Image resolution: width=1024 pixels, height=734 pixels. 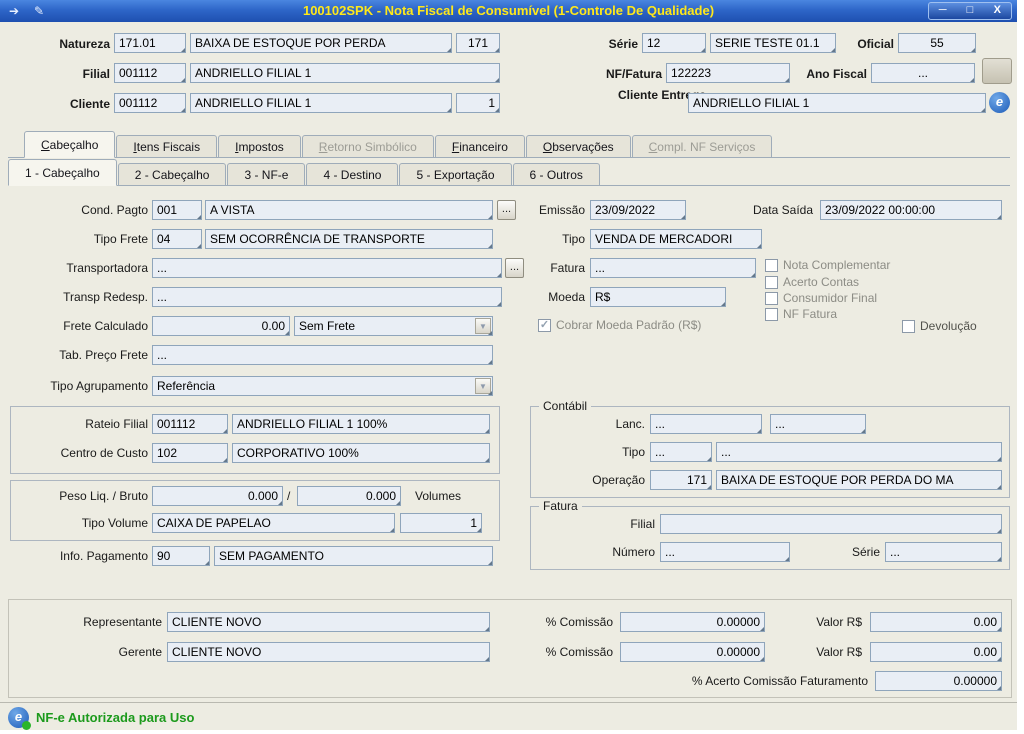 What do you see at coordinates (821, 282) in the screenshot?
I see `acerto-contas-label: Acerto Contas` at bounding box center [821, 282].